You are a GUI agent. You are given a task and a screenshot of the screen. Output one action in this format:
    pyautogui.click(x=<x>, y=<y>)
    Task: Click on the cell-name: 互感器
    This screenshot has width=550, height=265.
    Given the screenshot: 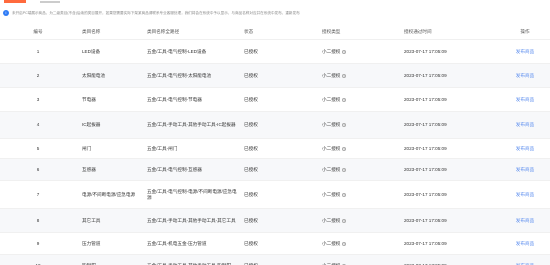 What is the action you would take?
    pyautogui.click(x=89, y=169)
    